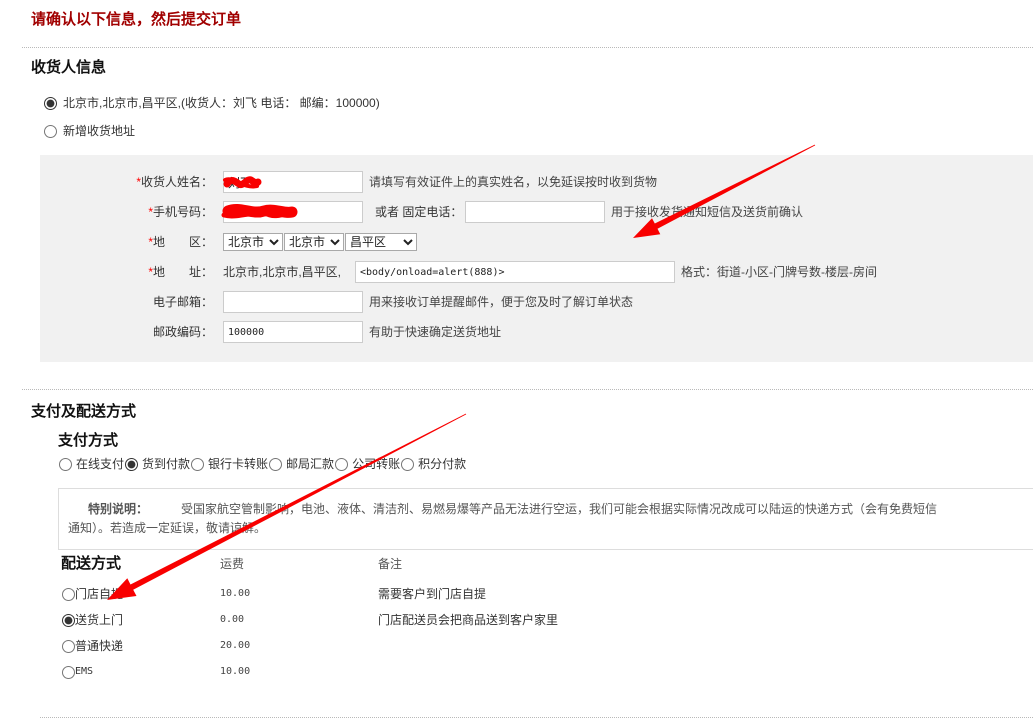 Image resolution: width=1033 pixels, height=720 pixels. I want to click on mobile-hint: 用于接收发货通知短信及送货前确认, so click(707, 212).